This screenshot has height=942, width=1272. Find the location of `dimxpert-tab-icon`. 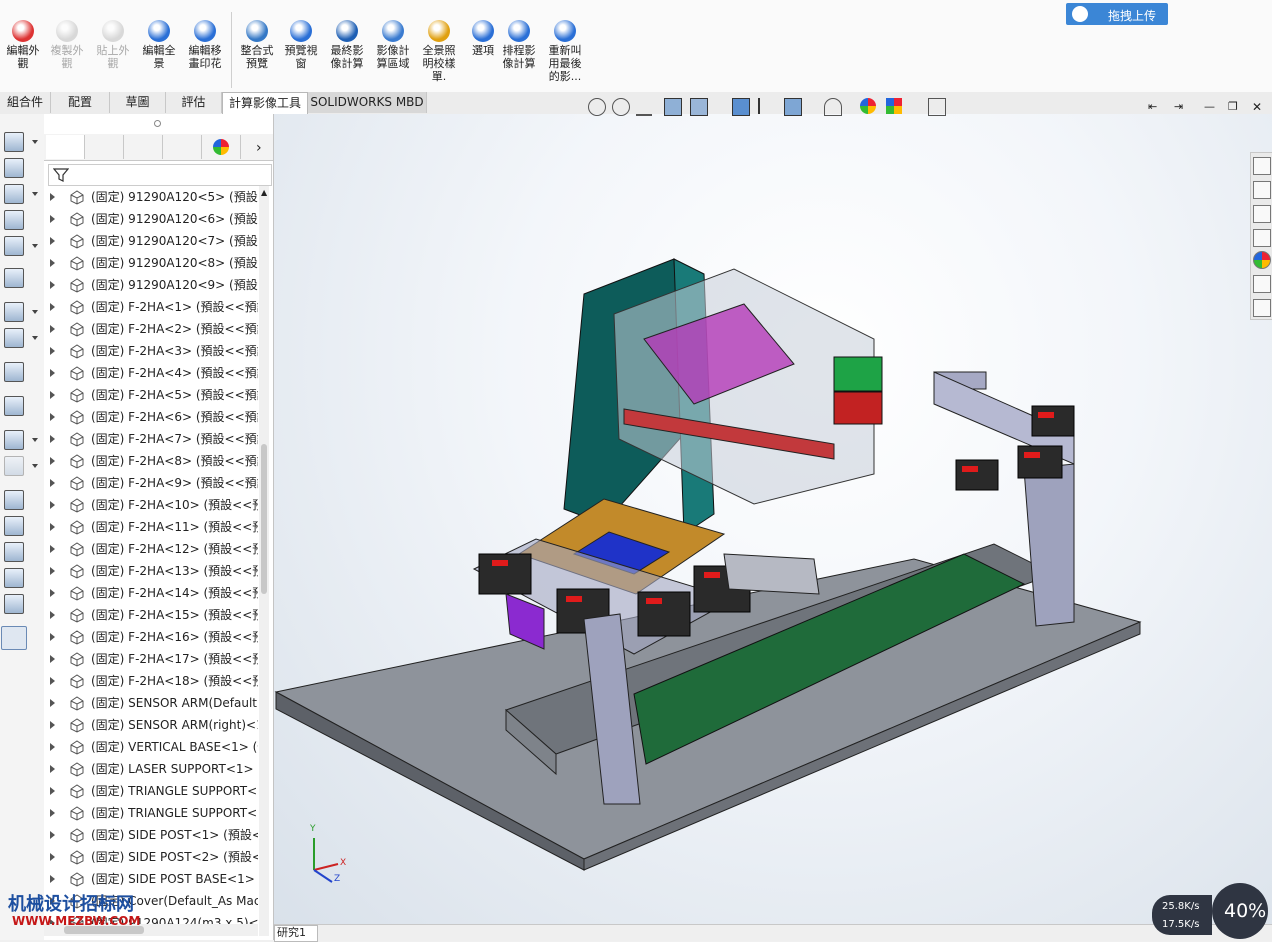

dimxpert-tab-icon is located at coordinates (182, 147).